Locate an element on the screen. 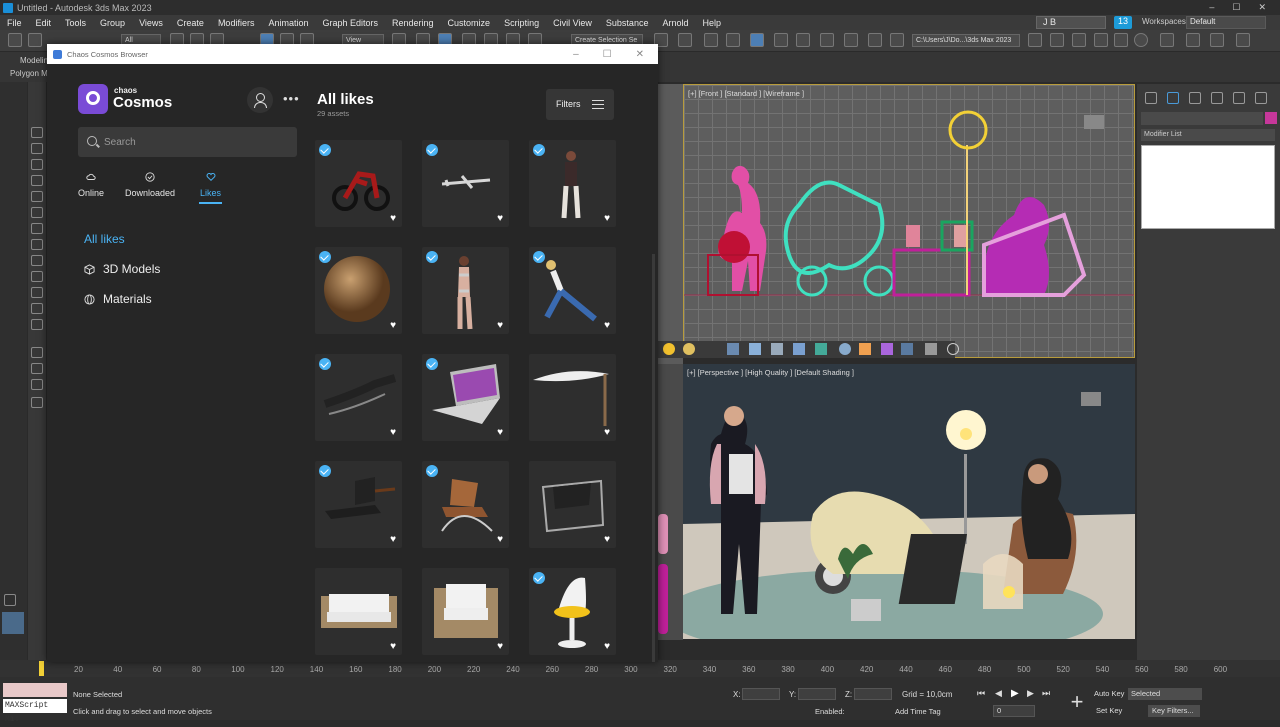 The height and width of the screenshot is (727, 1280). ribbon-toggle-icon is located at coordinates (757, 40).